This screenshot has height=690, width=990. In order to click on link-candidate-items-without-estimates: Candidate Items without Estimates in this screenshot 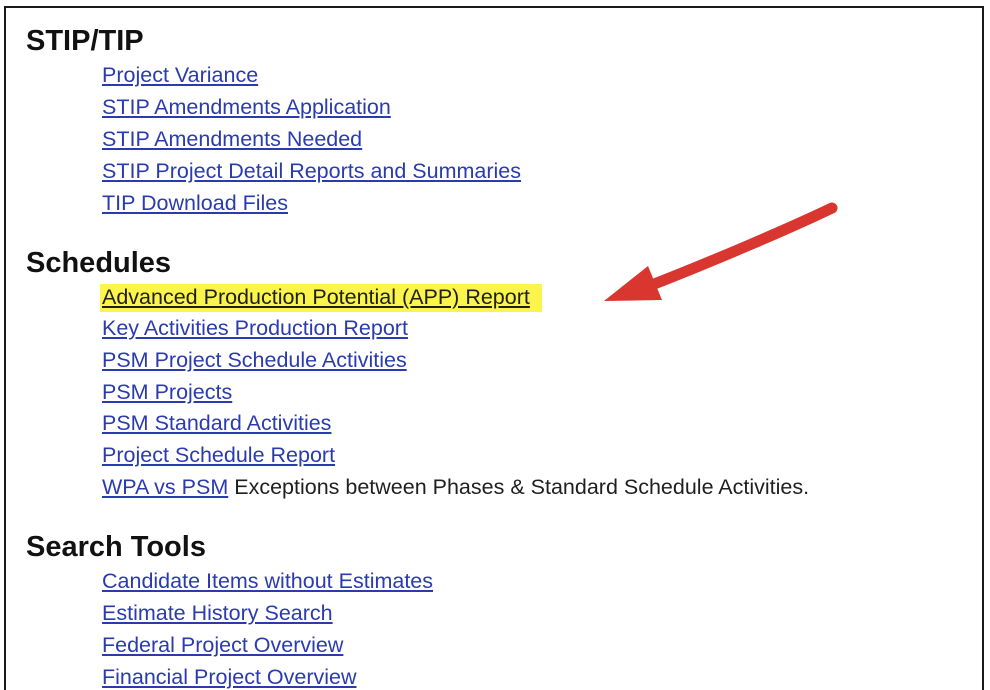, I will do `click(267, 581)`.